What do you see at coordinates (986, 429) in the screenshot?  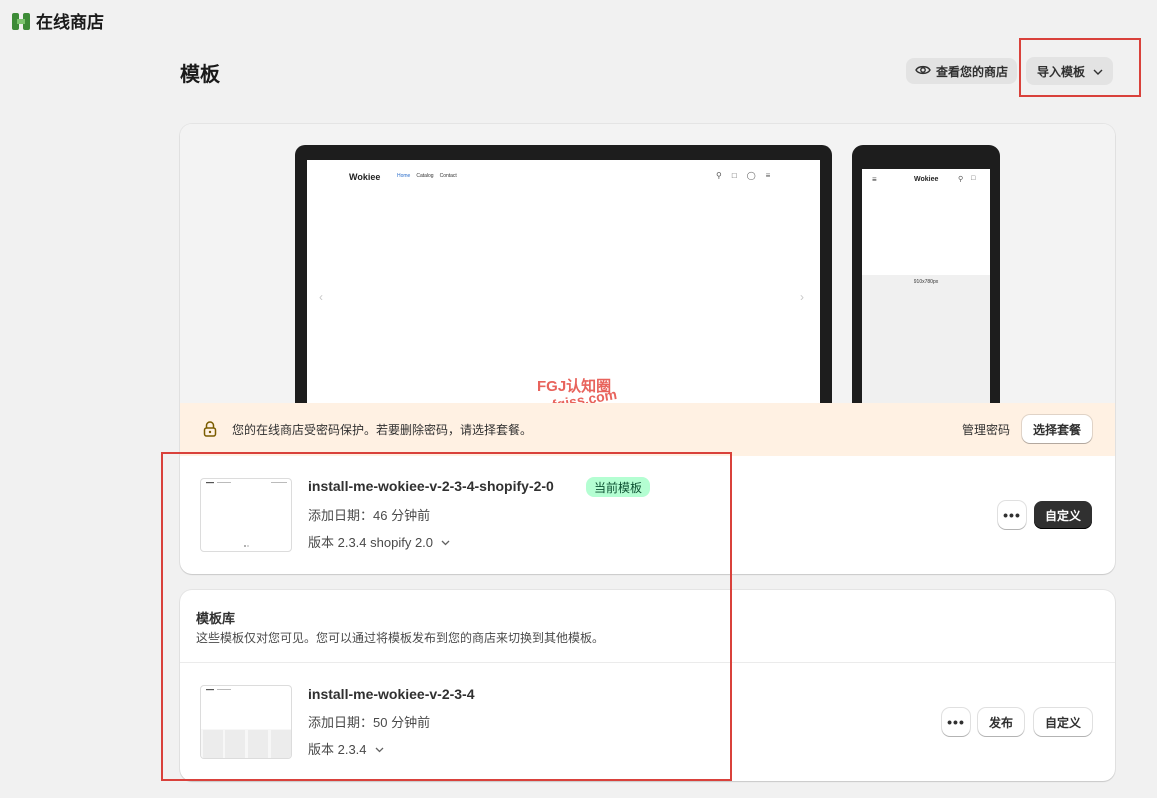 I see `manage-password-link: 管理密码` at bounding box center [986, 429].